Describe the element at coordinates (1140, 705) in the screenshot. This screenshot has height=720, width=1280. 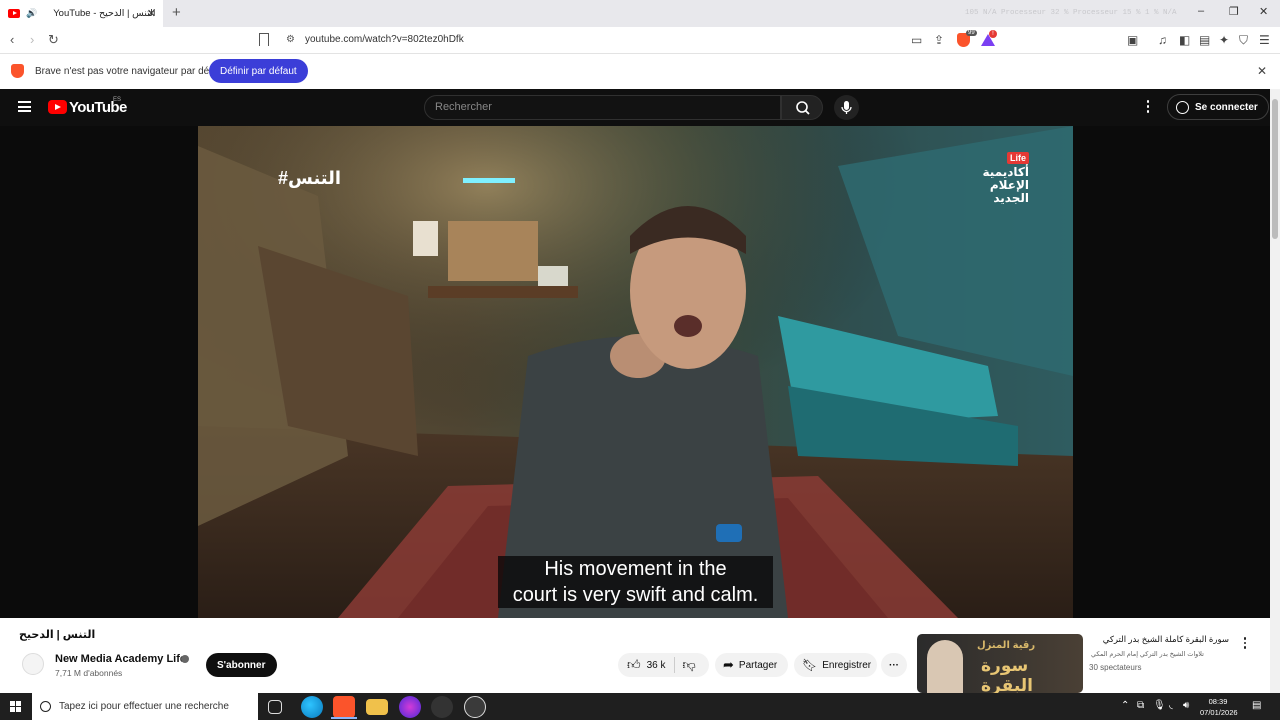
I see `network-icon: ⧉` at that location.